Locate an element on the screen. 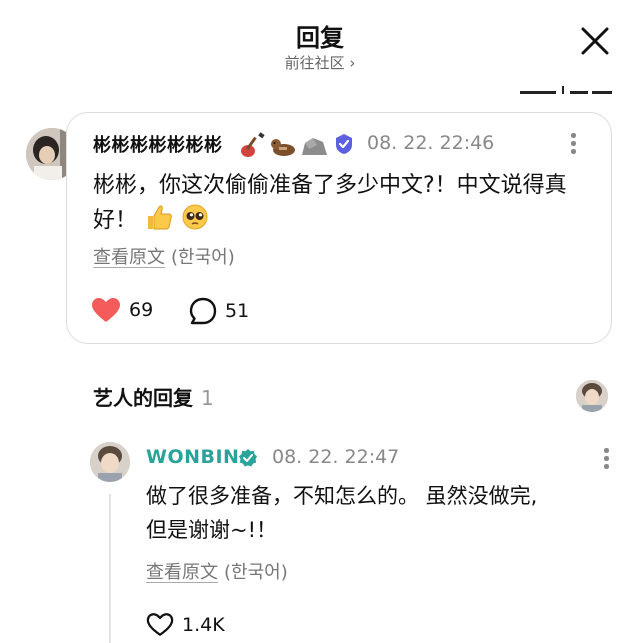  comment-author-name: 彬彬彬彬彬彬彬 is located at coordinates (158, 144).